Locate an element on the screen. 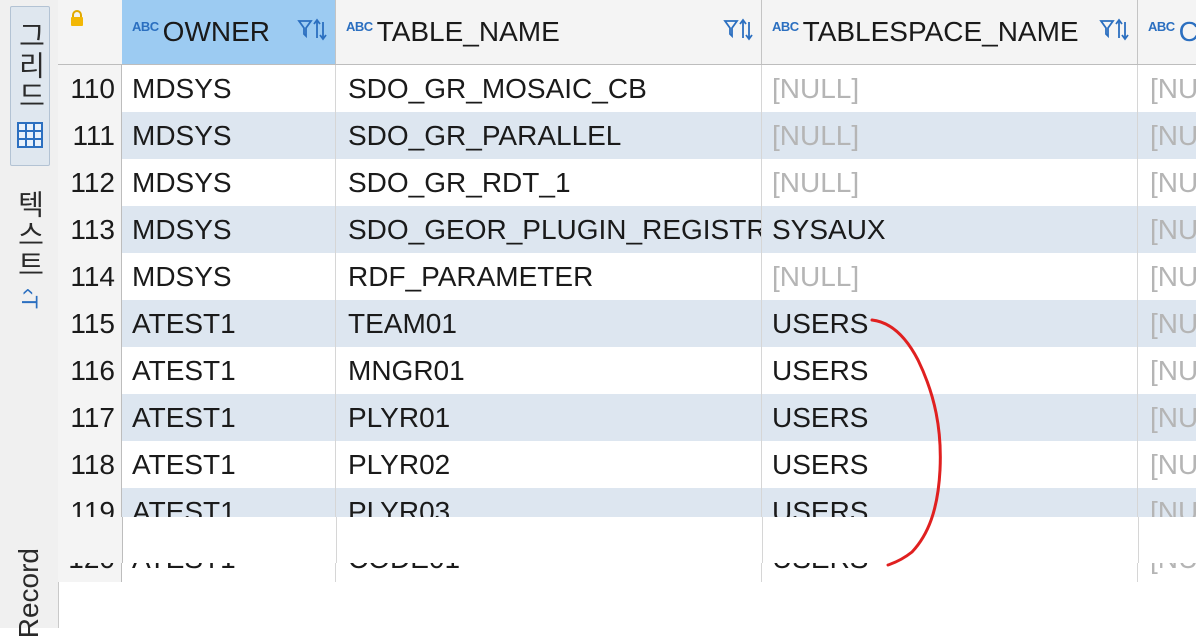 This screenshot has width=1196, height=638. column-name: TABLE_NAME is located at coordinates (468, 31).